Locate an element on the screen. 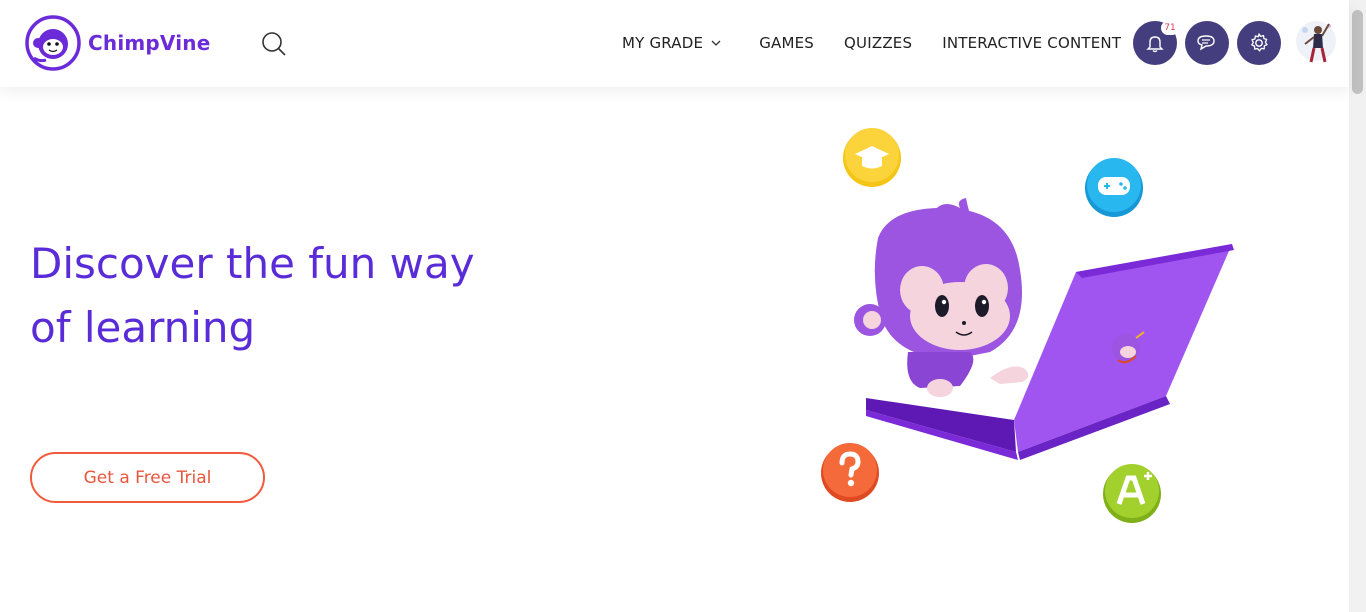  notification-count-badge: 71 is located at coordinates (1170, 28).